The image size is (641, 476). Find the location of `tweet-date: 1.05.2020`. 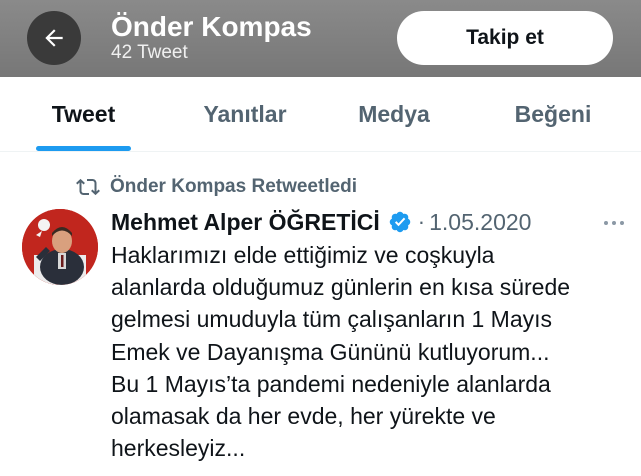

tweet-date: 1.05.2020 is located at coordinates (480, 222).